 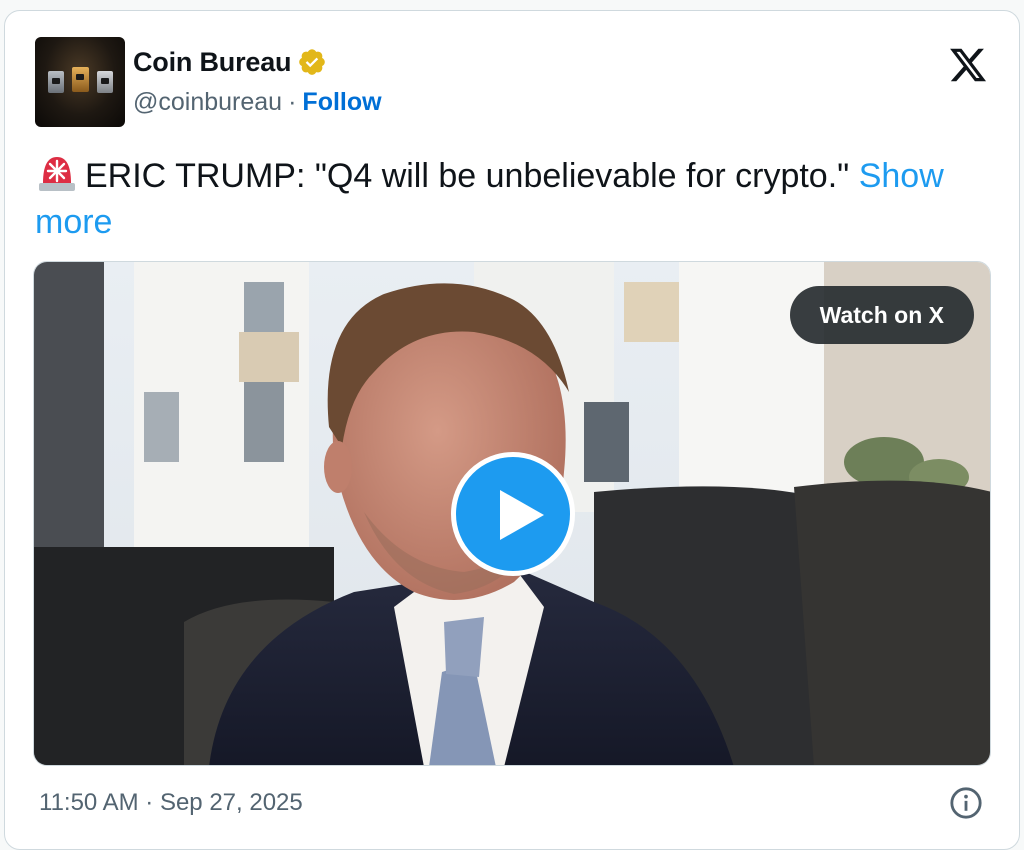 What do you see at coordinates (257, 81) in the screenshot?
I see `author-block: Coin Bureau @coinbureau · Follow` at bounding box center [257, 81].